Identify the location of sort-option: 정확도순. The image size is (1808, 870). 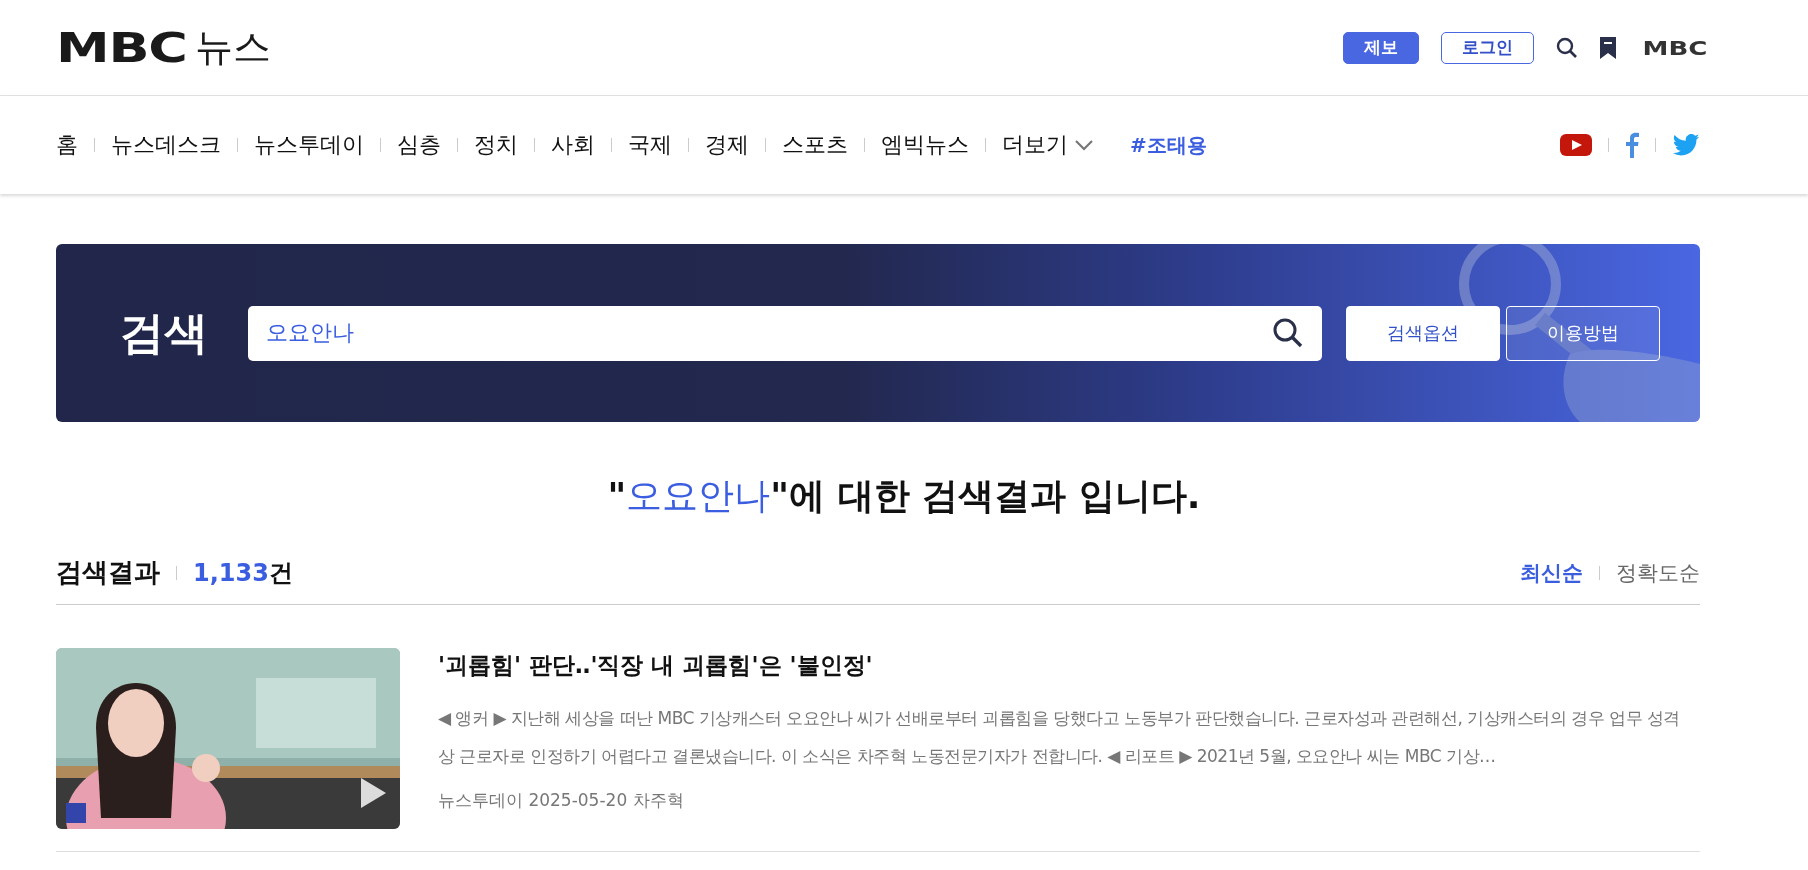
(1658, 572).